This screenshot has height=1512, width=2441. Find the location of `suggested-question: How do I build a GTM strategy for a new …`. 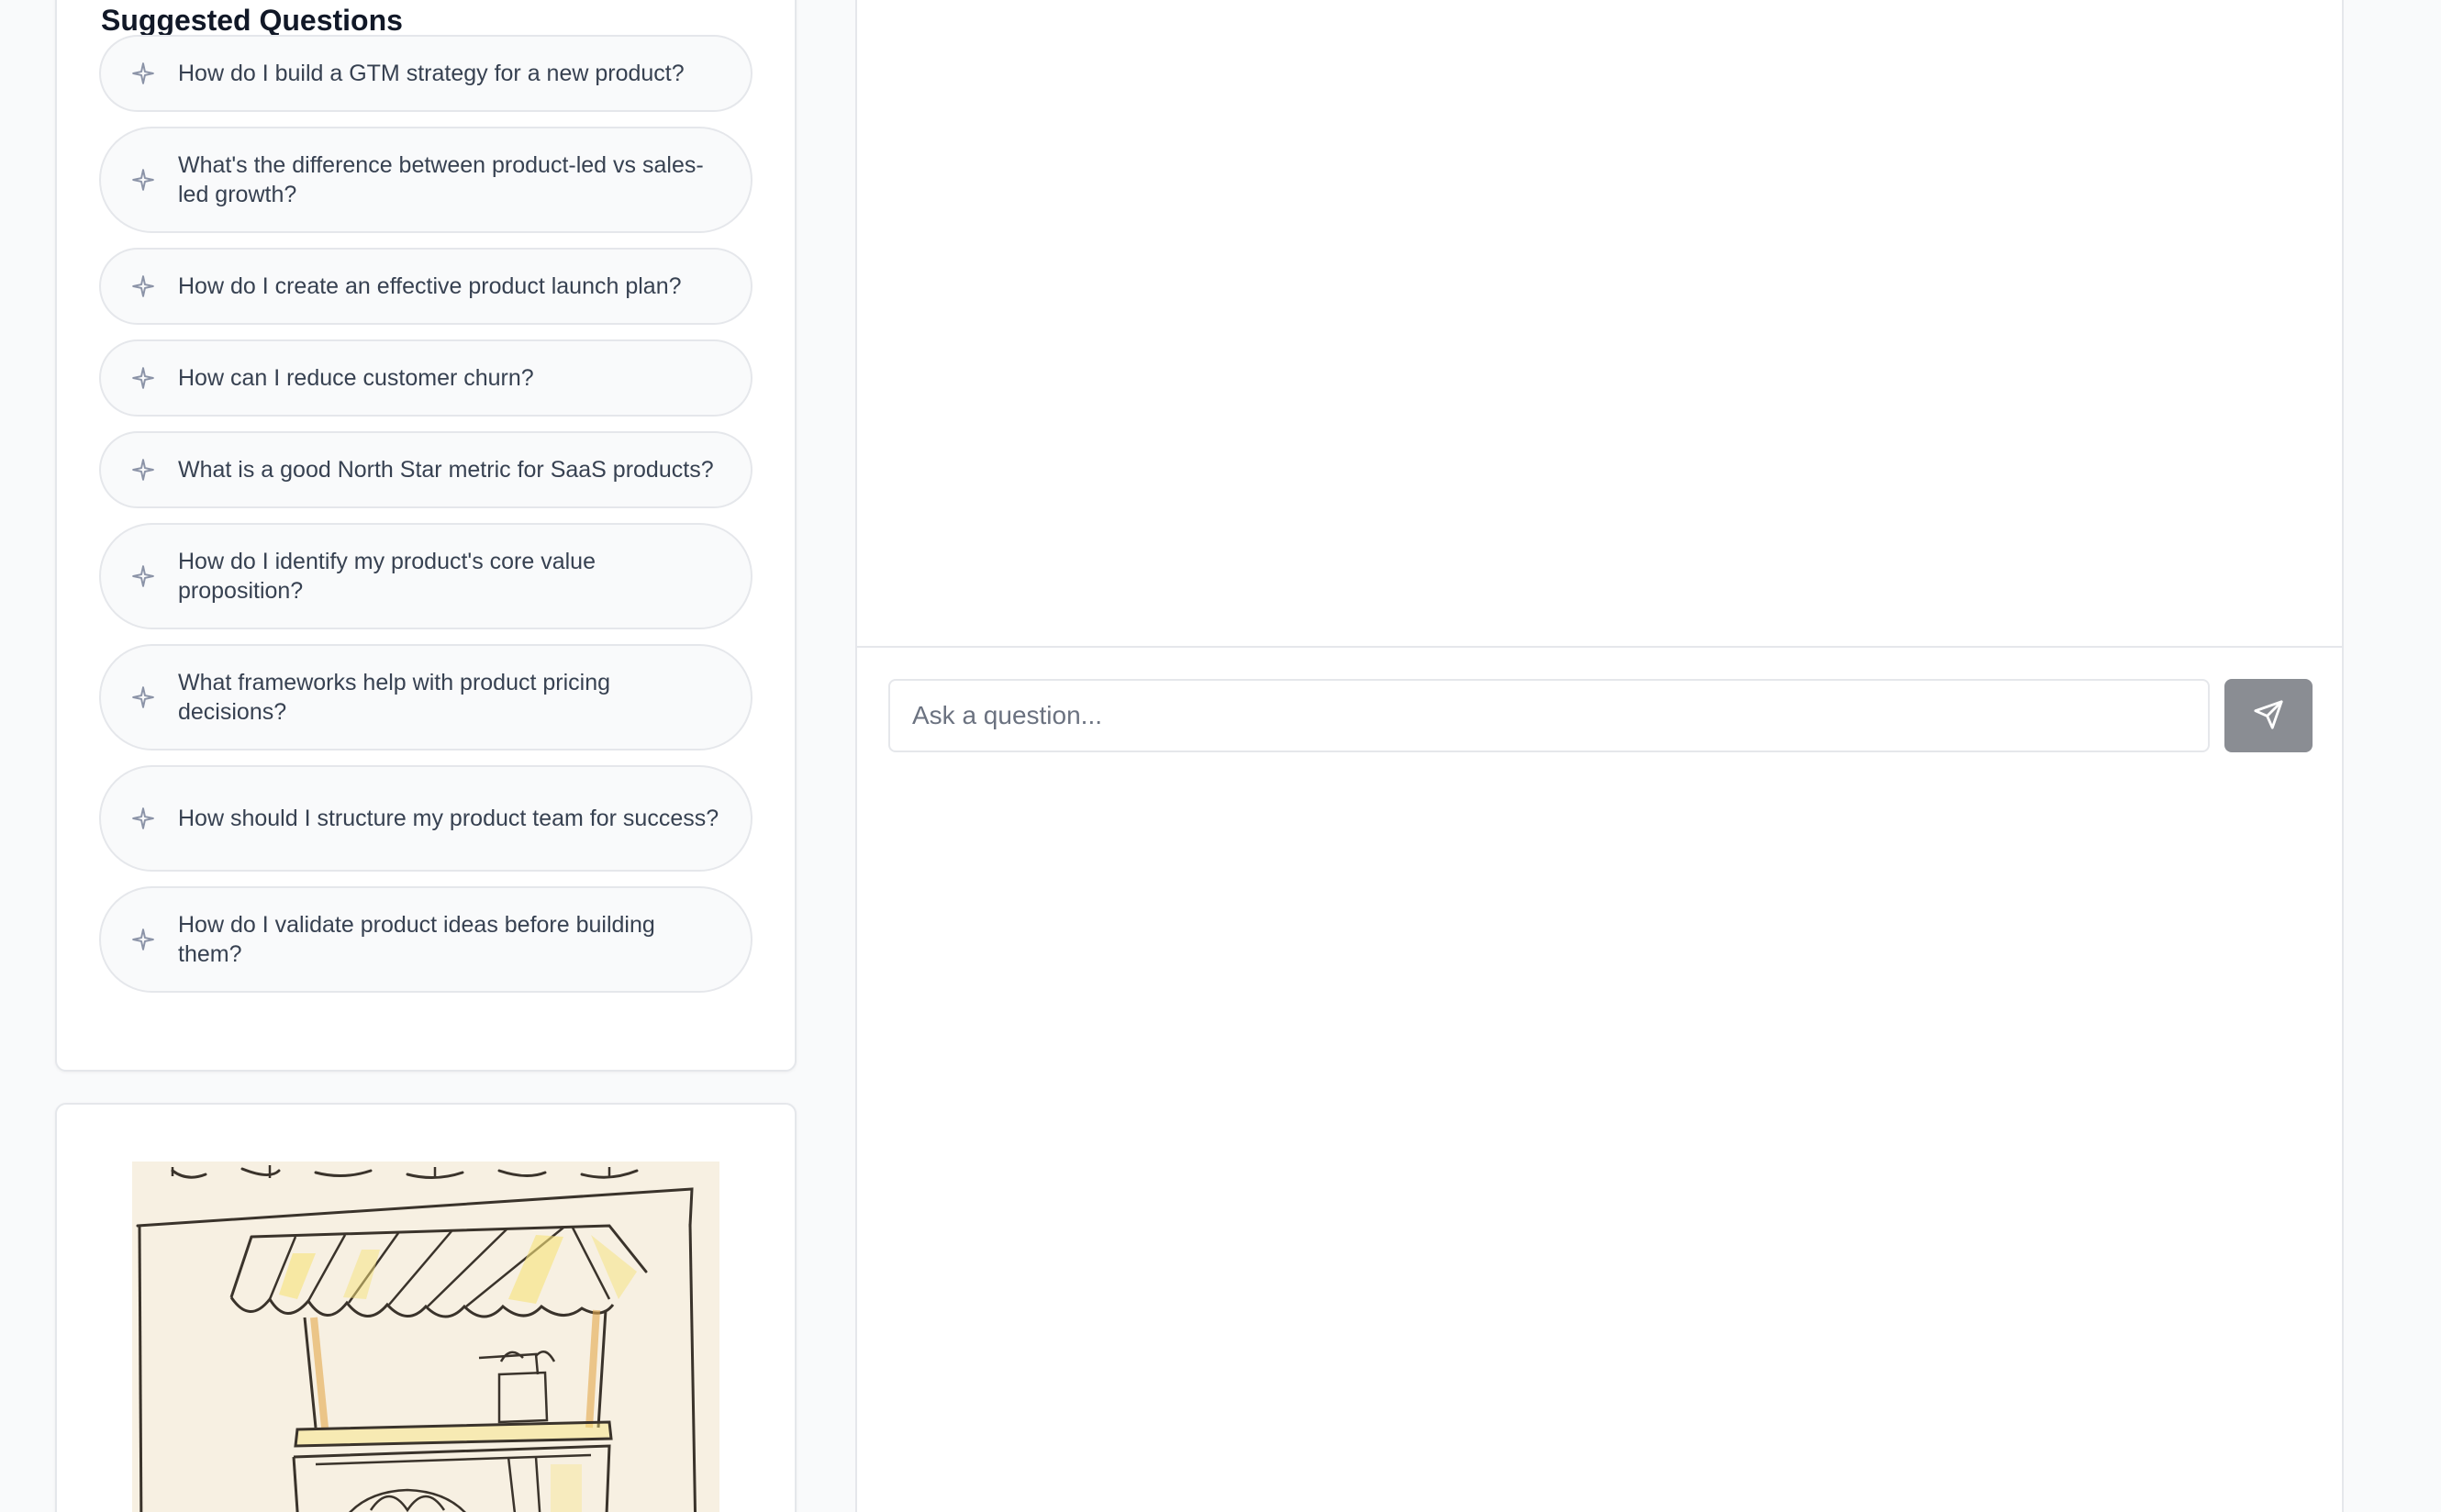

suggested-question: How do I build a GTM strategy for a new … is located at coordinates (426, 73).